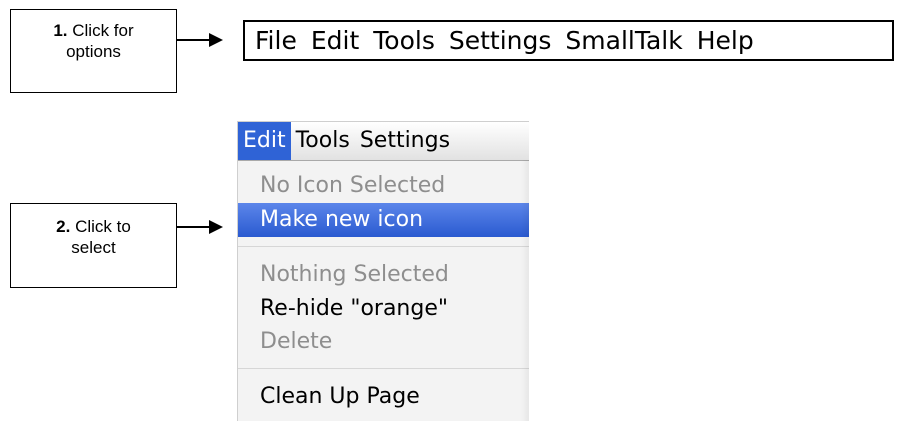  I want to click on menu-item-make-new-icon: Make new icon, so click(383, 220).